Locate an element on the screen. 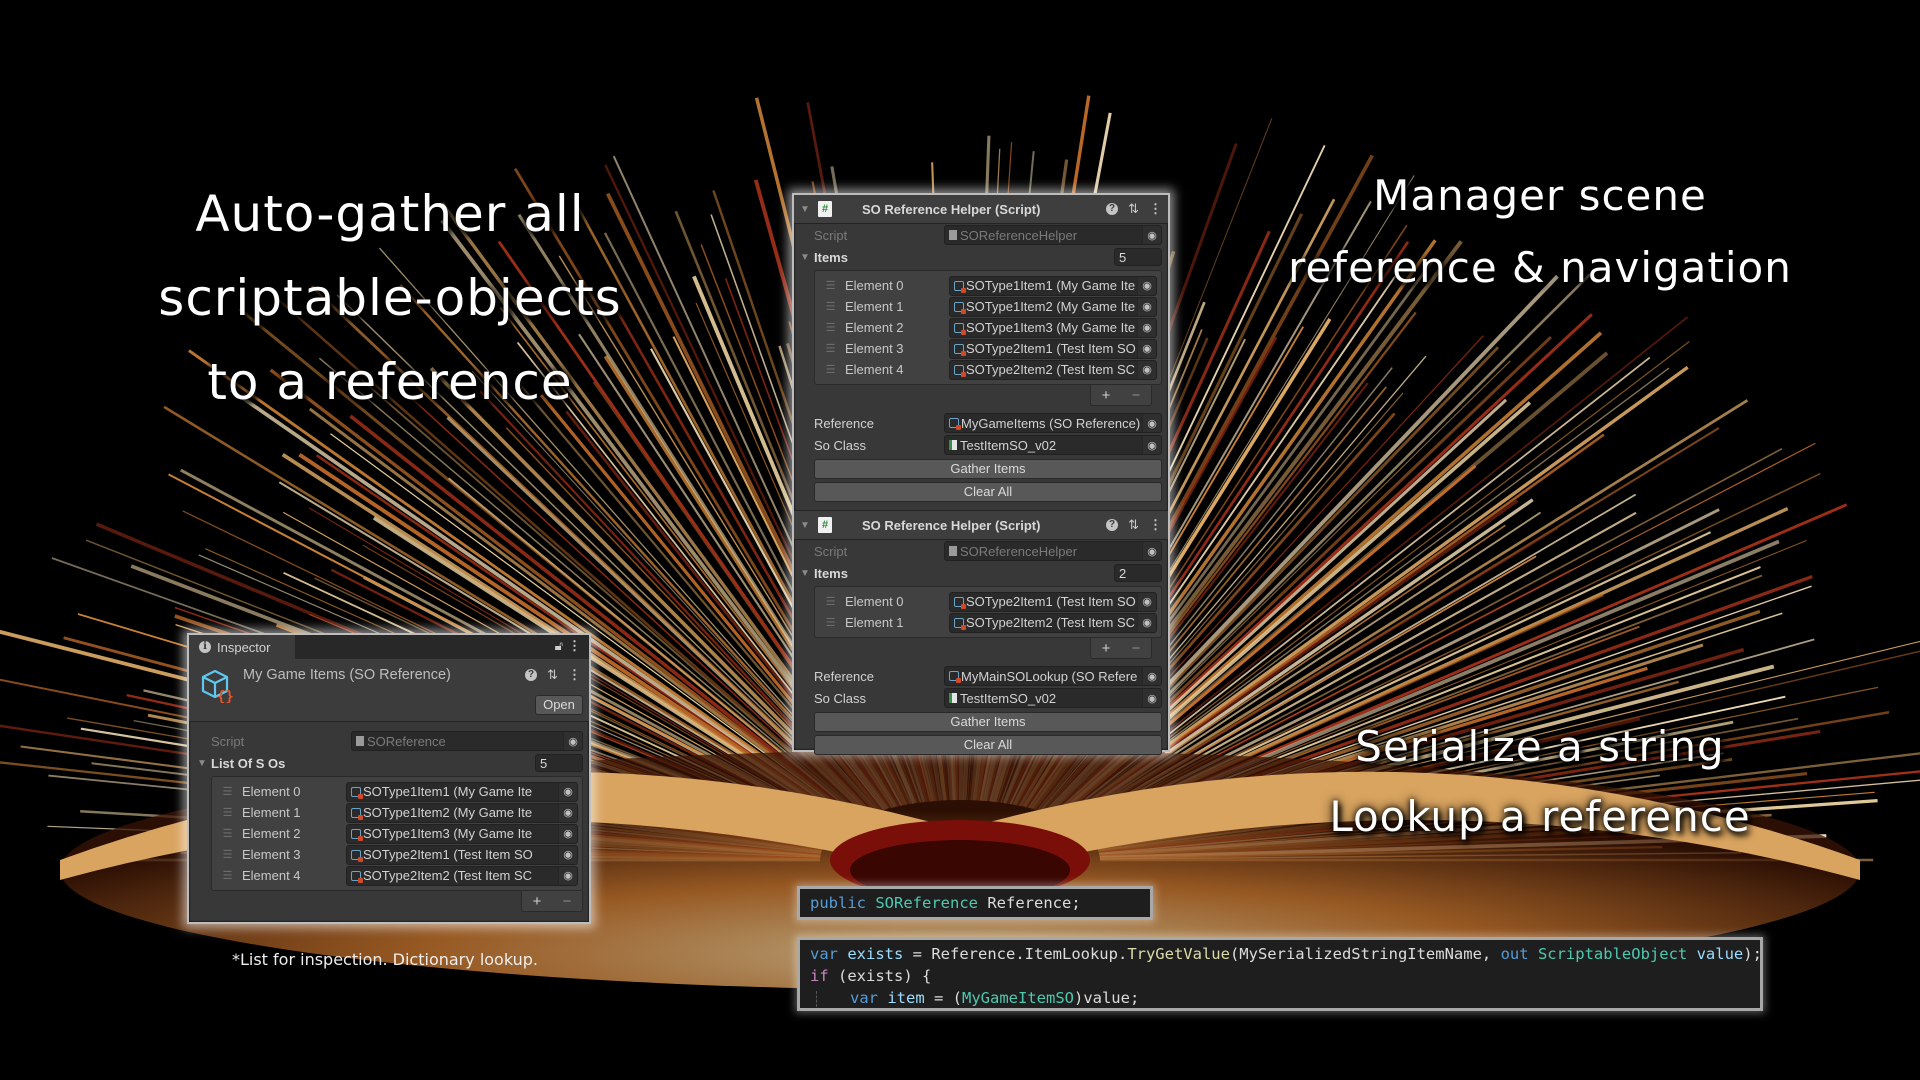 The image size is (1920, 1080). open-button: Open is located at coordinates (559, 705).